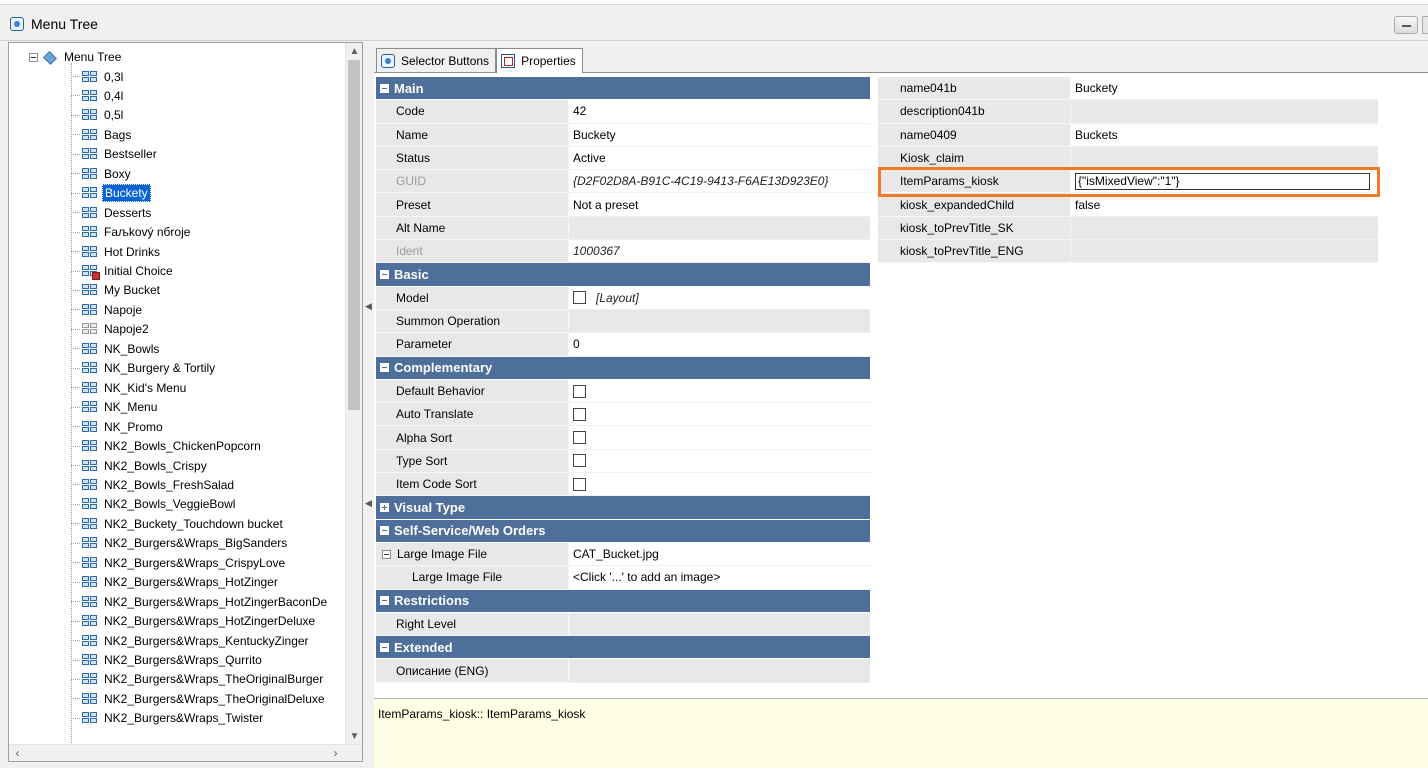 This screenshot has height=768, width=1428. What do you see at coordinates (129, 387) in the screenshot?
I see `tree-item: NK_Kid's Menu` at bounding box center [129, 387].